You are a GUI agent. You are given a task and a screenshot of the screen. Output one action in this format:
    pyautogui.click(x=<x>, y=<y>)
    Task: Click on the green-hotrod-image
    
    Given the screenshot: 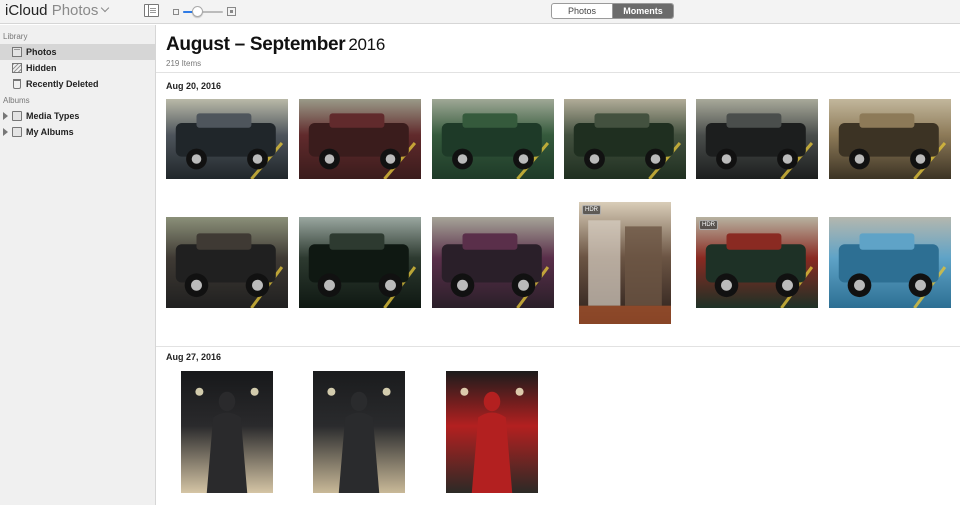 What is the action you would take?
    pyautogui.click(x=493, y=139)
    